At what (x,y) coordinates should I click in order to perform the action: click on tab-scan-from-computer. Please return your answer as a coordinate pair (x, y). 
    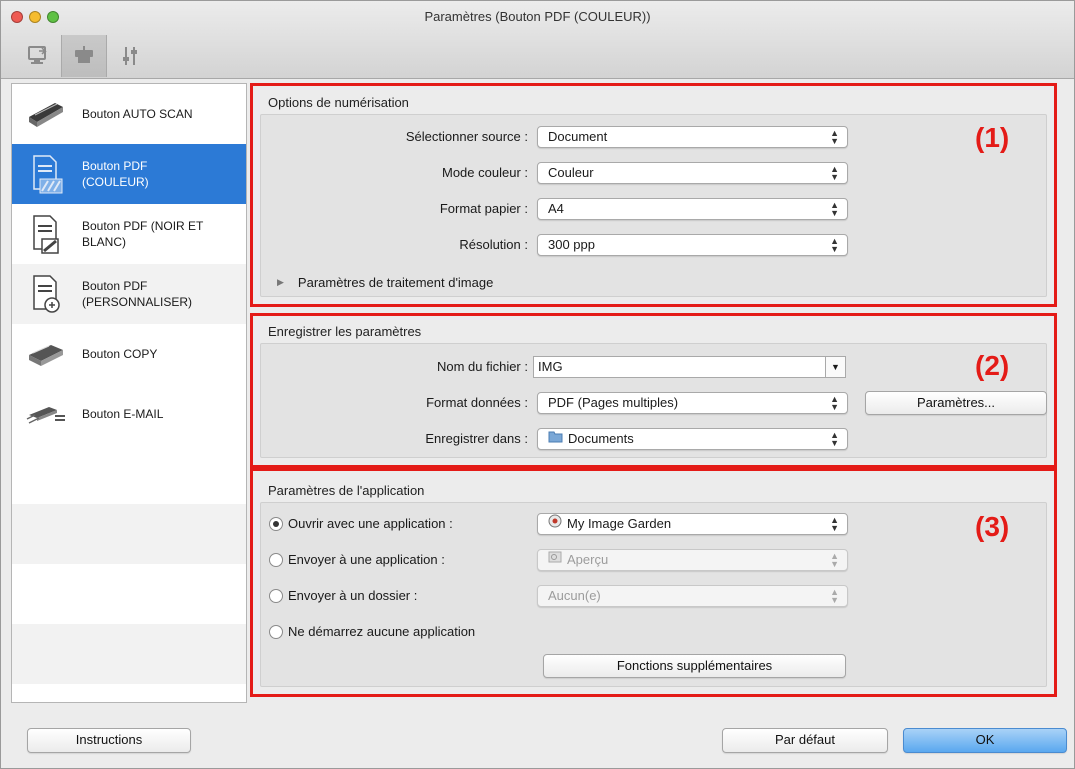
    Looking at the image, I should click on (38, 56).